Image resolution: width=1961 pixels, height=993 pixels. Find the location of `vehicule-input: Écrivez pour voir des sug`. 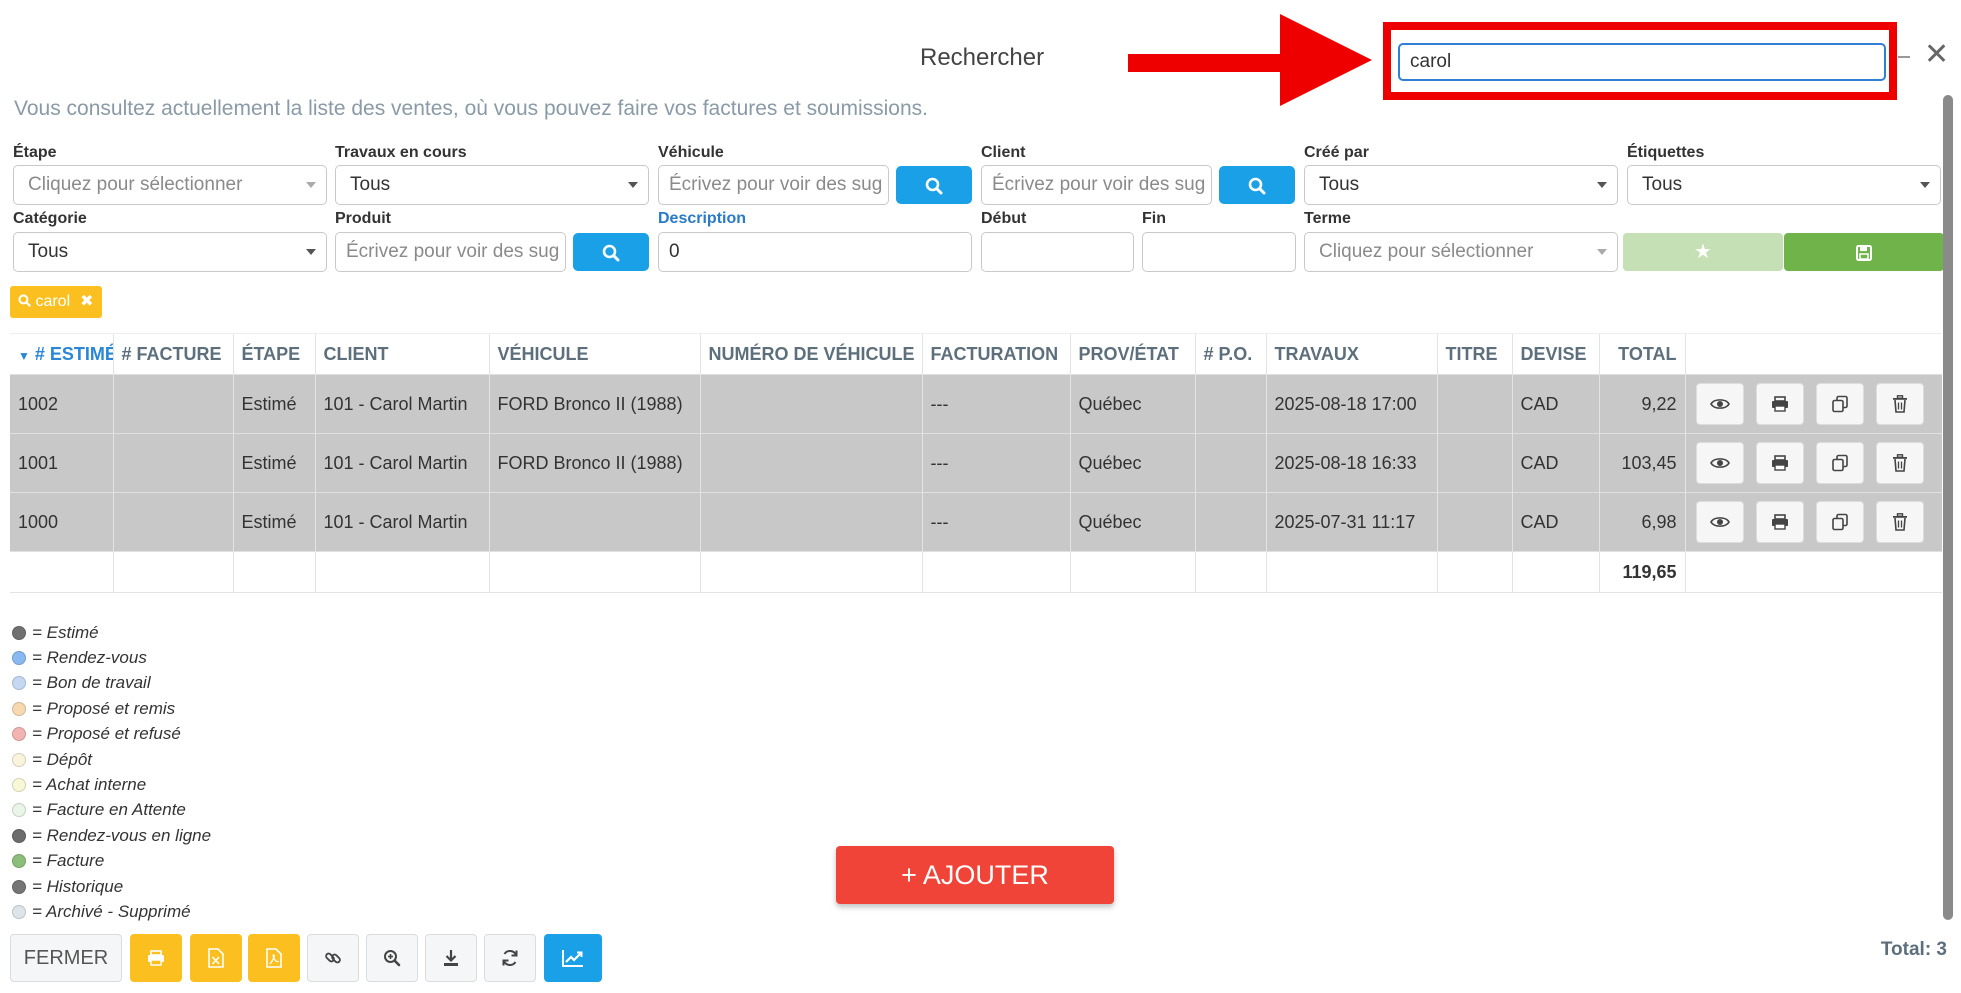

vehicule-input: Écrivez pour voir des sug is located at coordinates (773, 185).